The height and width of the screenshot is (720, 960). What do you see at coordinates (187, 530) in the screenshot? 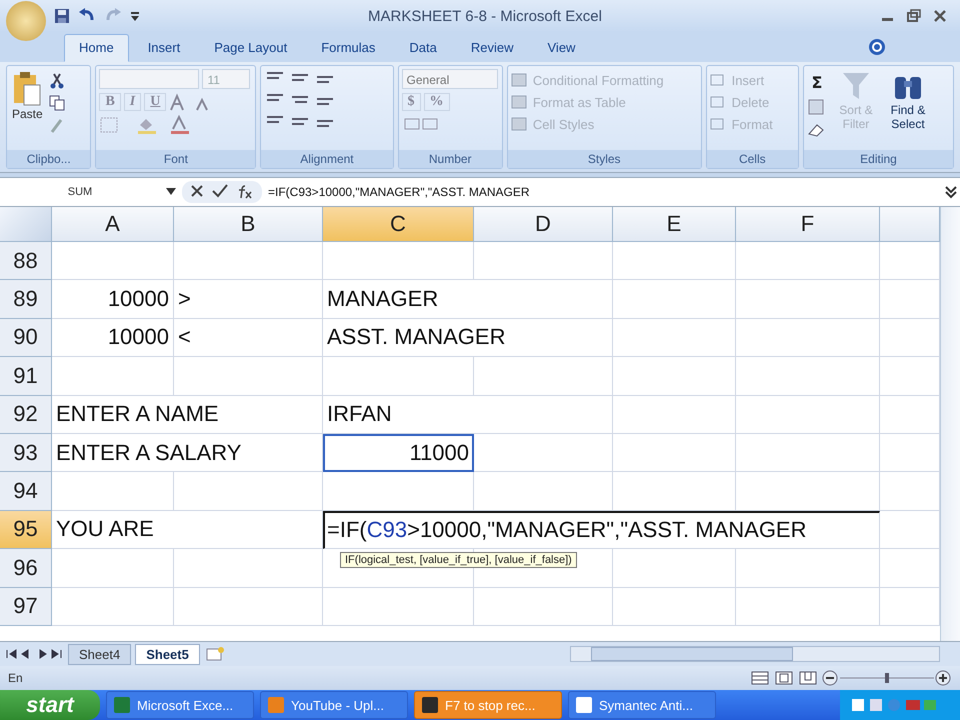
I see `table-cell: YOU ARE` at bounding box center [187, 530].